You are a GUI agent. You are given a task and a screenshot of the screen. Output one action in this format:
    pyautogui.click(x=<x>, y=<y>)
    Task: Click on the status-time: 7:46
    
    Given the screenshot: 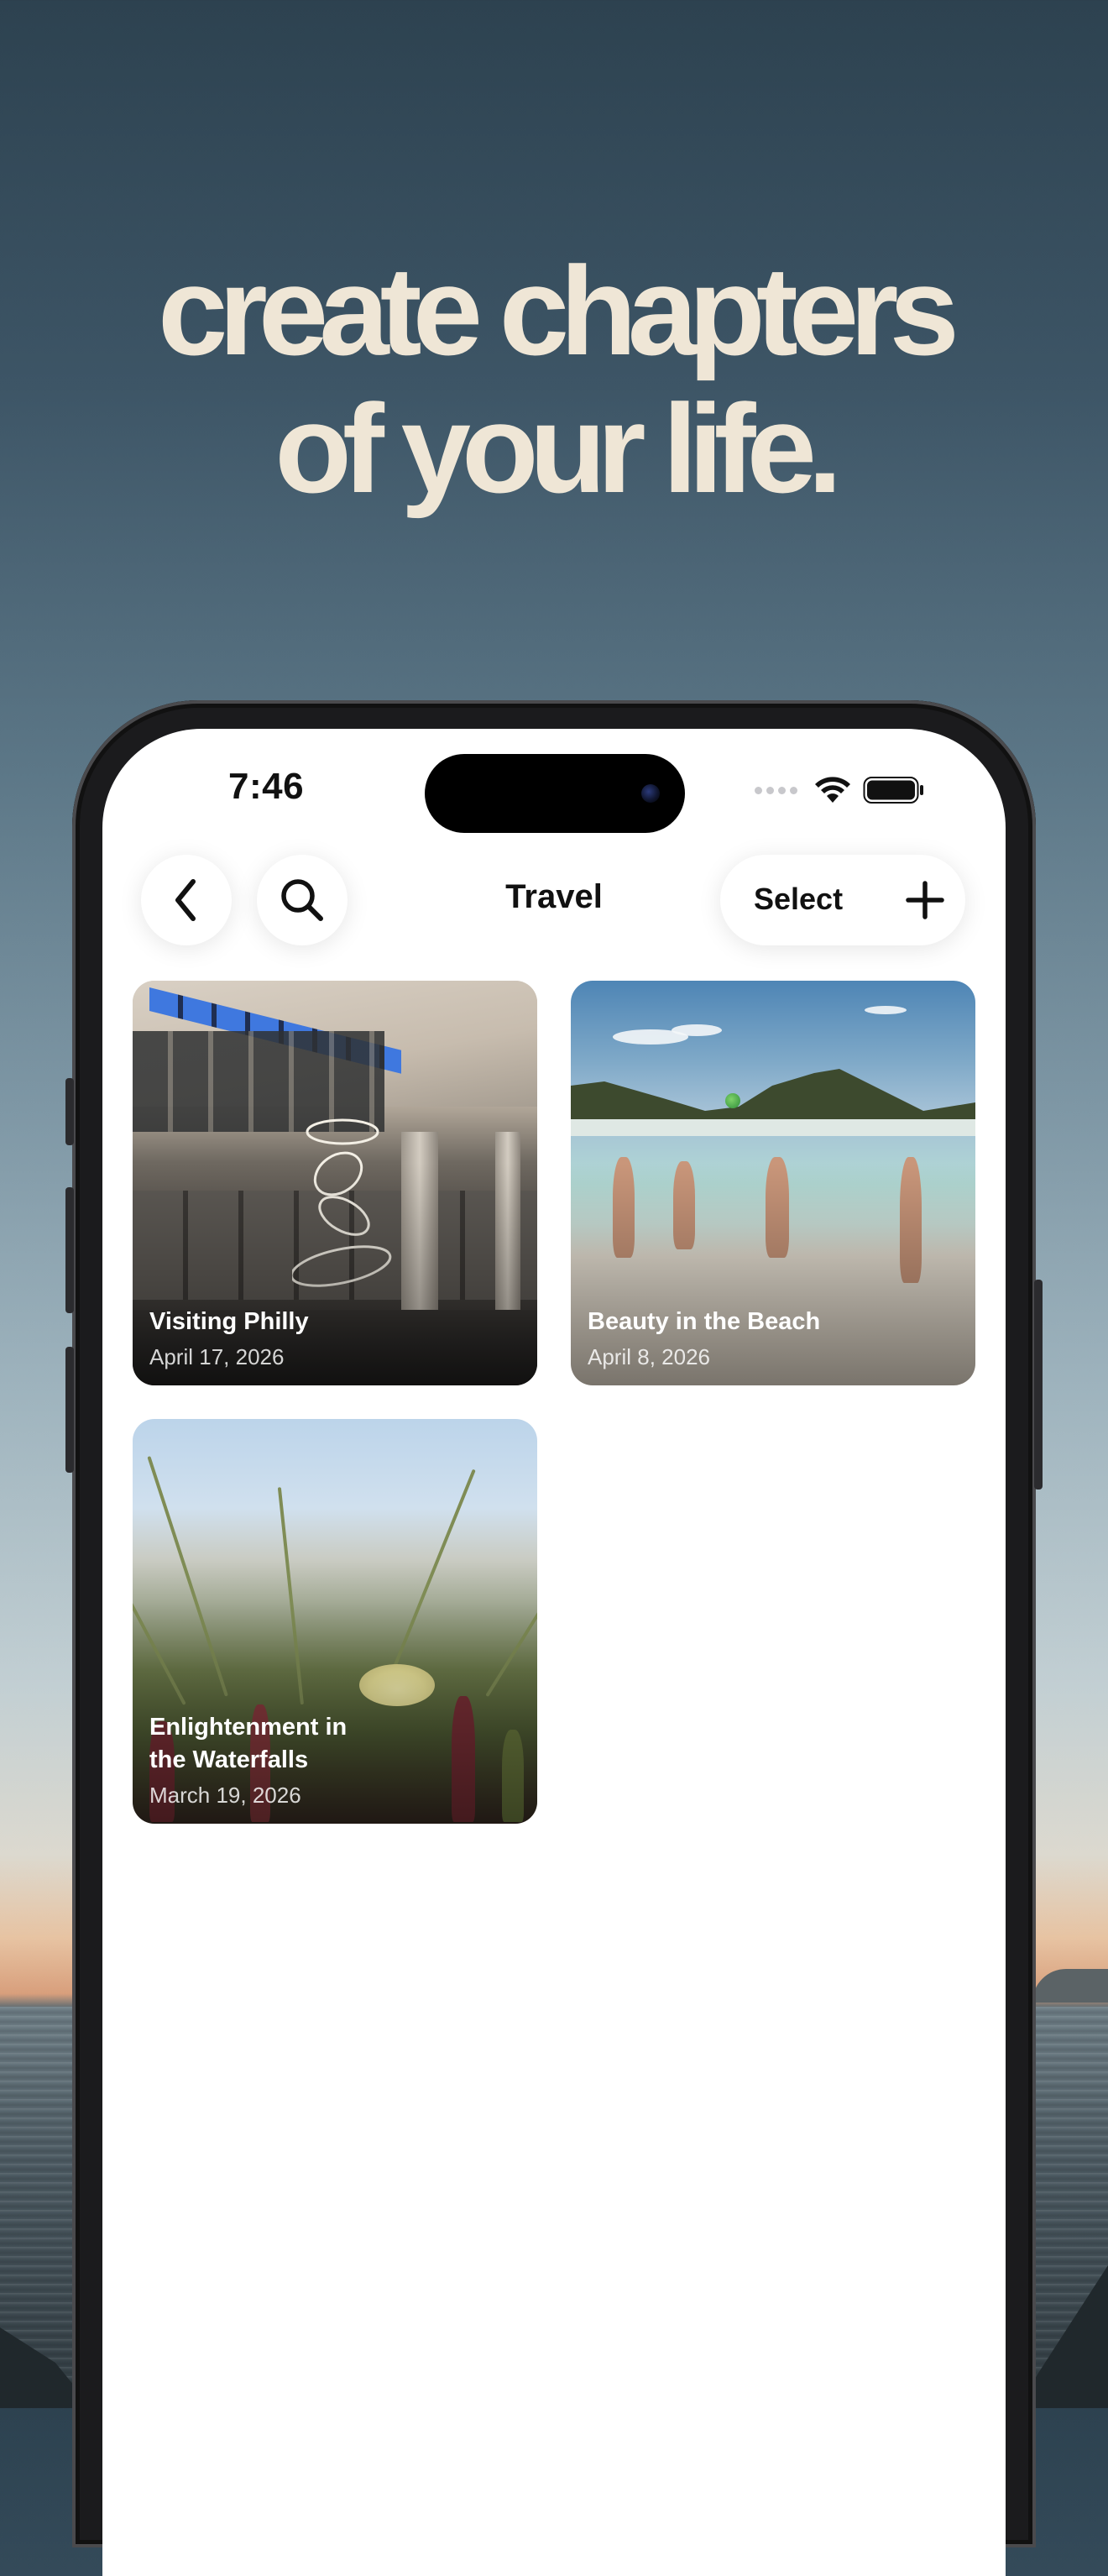 What is the action you would take?
    pyautogui.click(x=266, y=786)
    